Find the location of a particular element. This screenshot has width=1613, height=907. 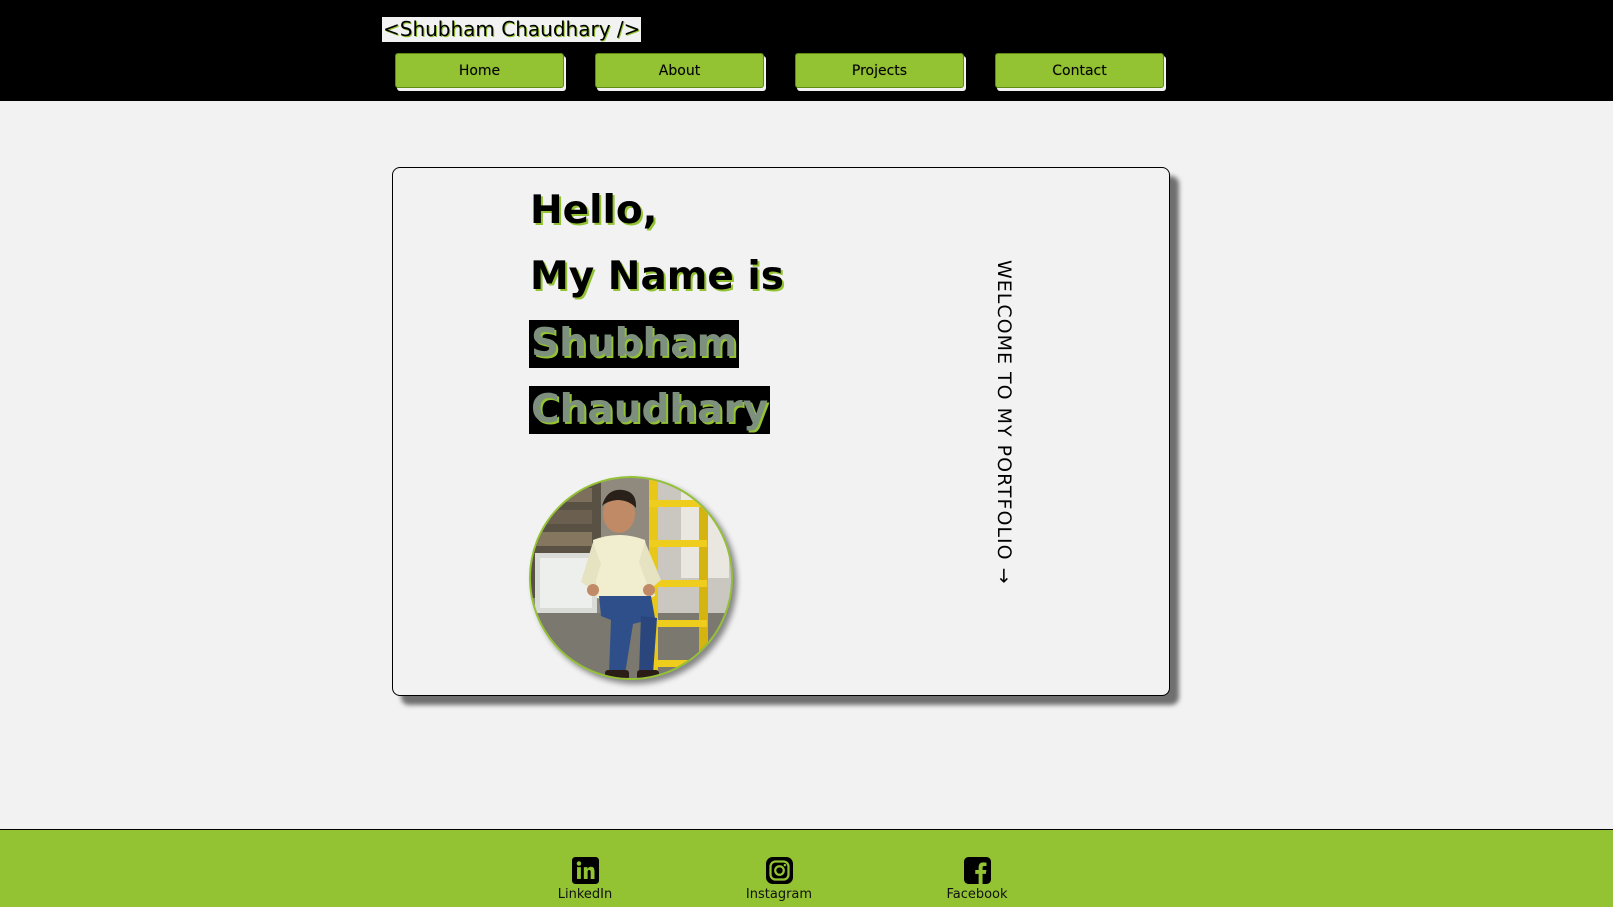

instagram-link: Instagram is located at coordinates (779, 880).